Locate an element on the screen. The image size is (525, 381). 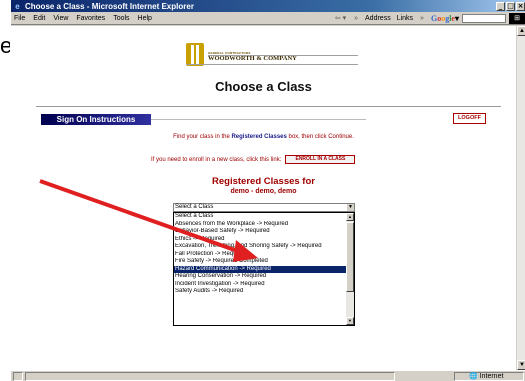
menu-view: View is located at coordinates (60, 18).